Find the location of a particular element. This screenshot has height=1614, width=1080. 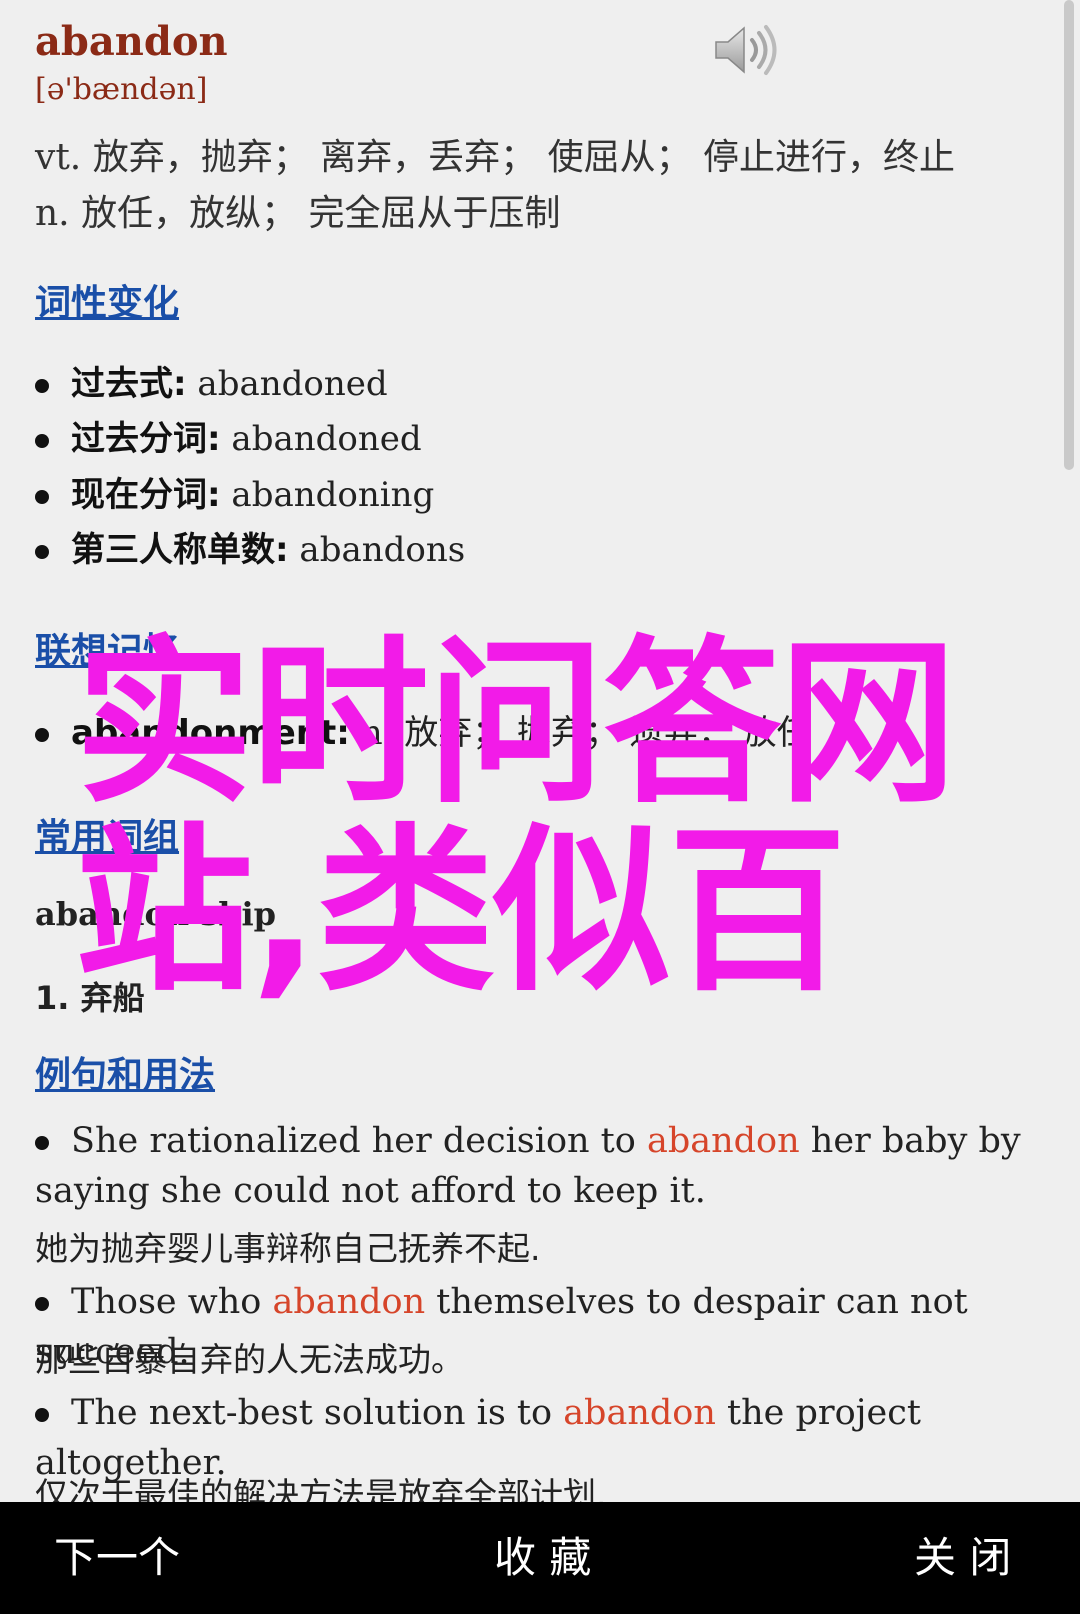

headword: abandon is located at coordinates (131, 41).